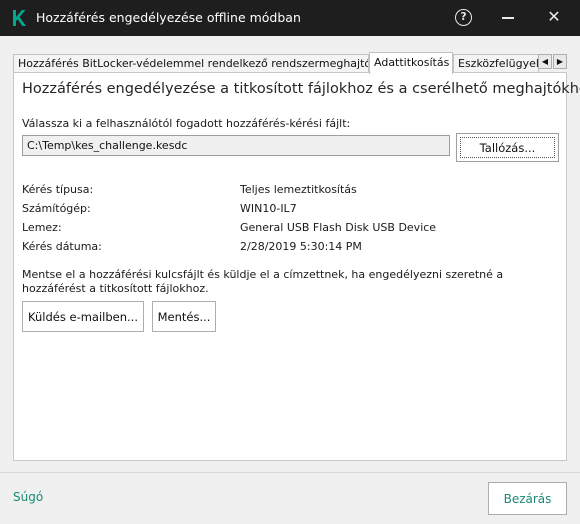 The height and width of the screenshot is (524, 580). Describe the element at coordinates (527, 498) in the screenshot. I see `close-button: Bezárás` at that location.